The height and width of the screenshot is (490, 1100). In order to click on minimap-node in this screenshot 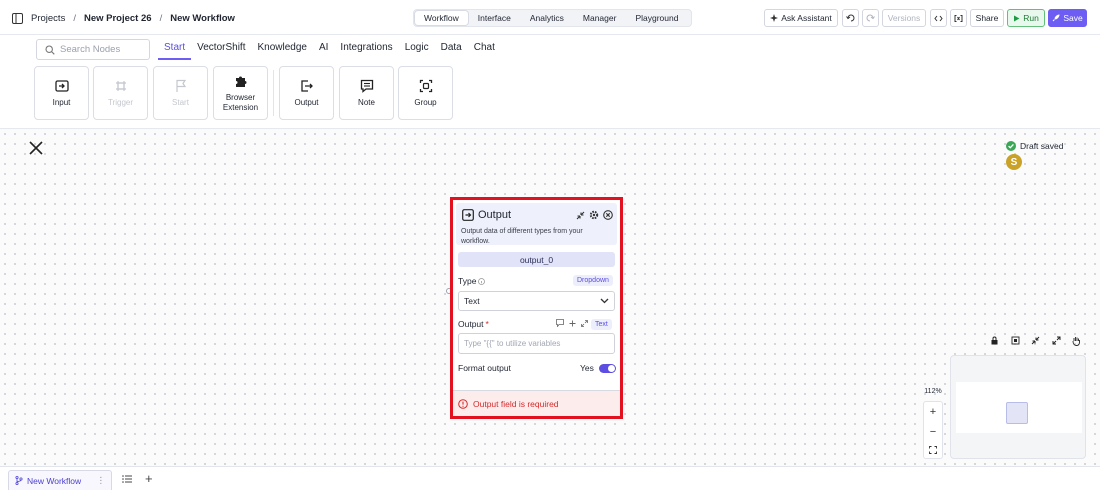, I will do `click(1017, 413)`.